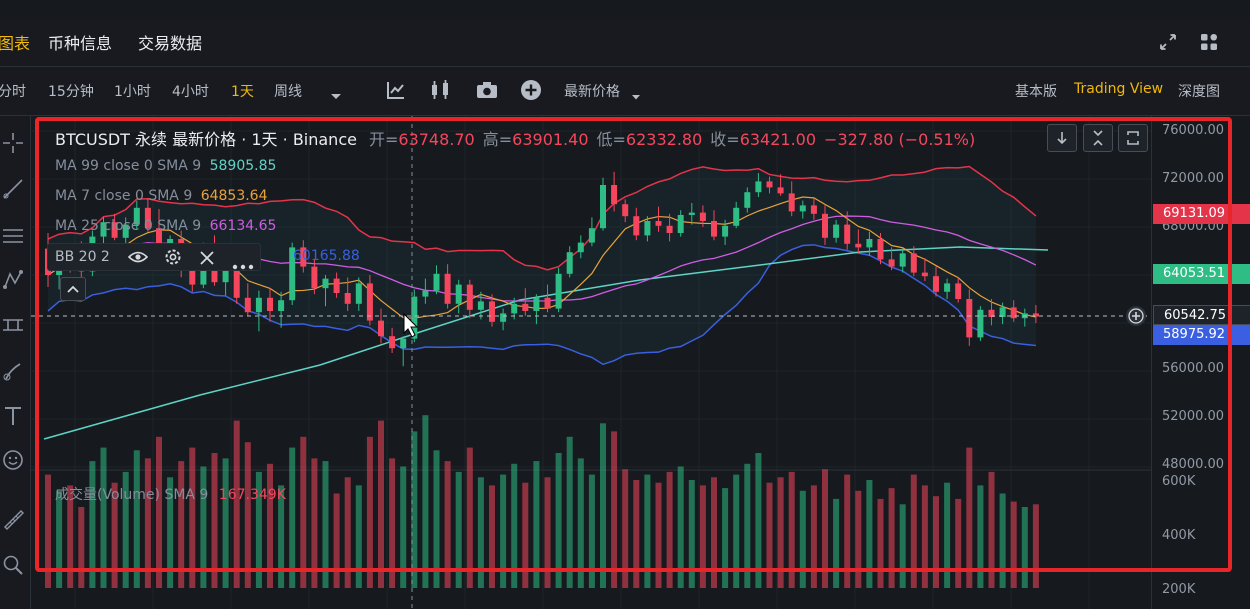 This screenshot has width=1250, height=609. I want to click on view-basic: 基本版, so click(1036, 91).